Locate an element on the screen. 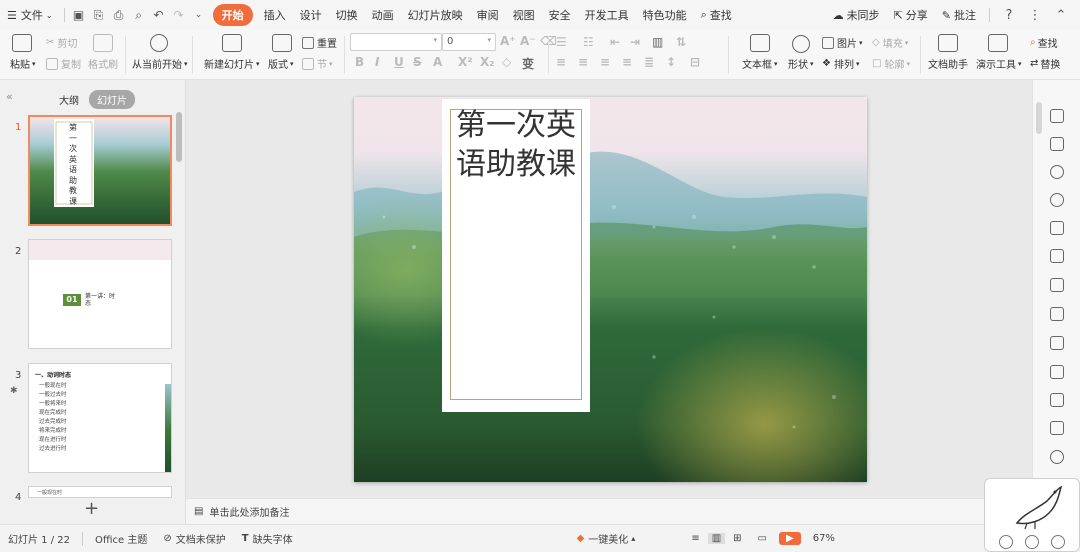 The image size is (1080, 552). shrink-font-icon: A⁻ is located at coordinates (528, 41).